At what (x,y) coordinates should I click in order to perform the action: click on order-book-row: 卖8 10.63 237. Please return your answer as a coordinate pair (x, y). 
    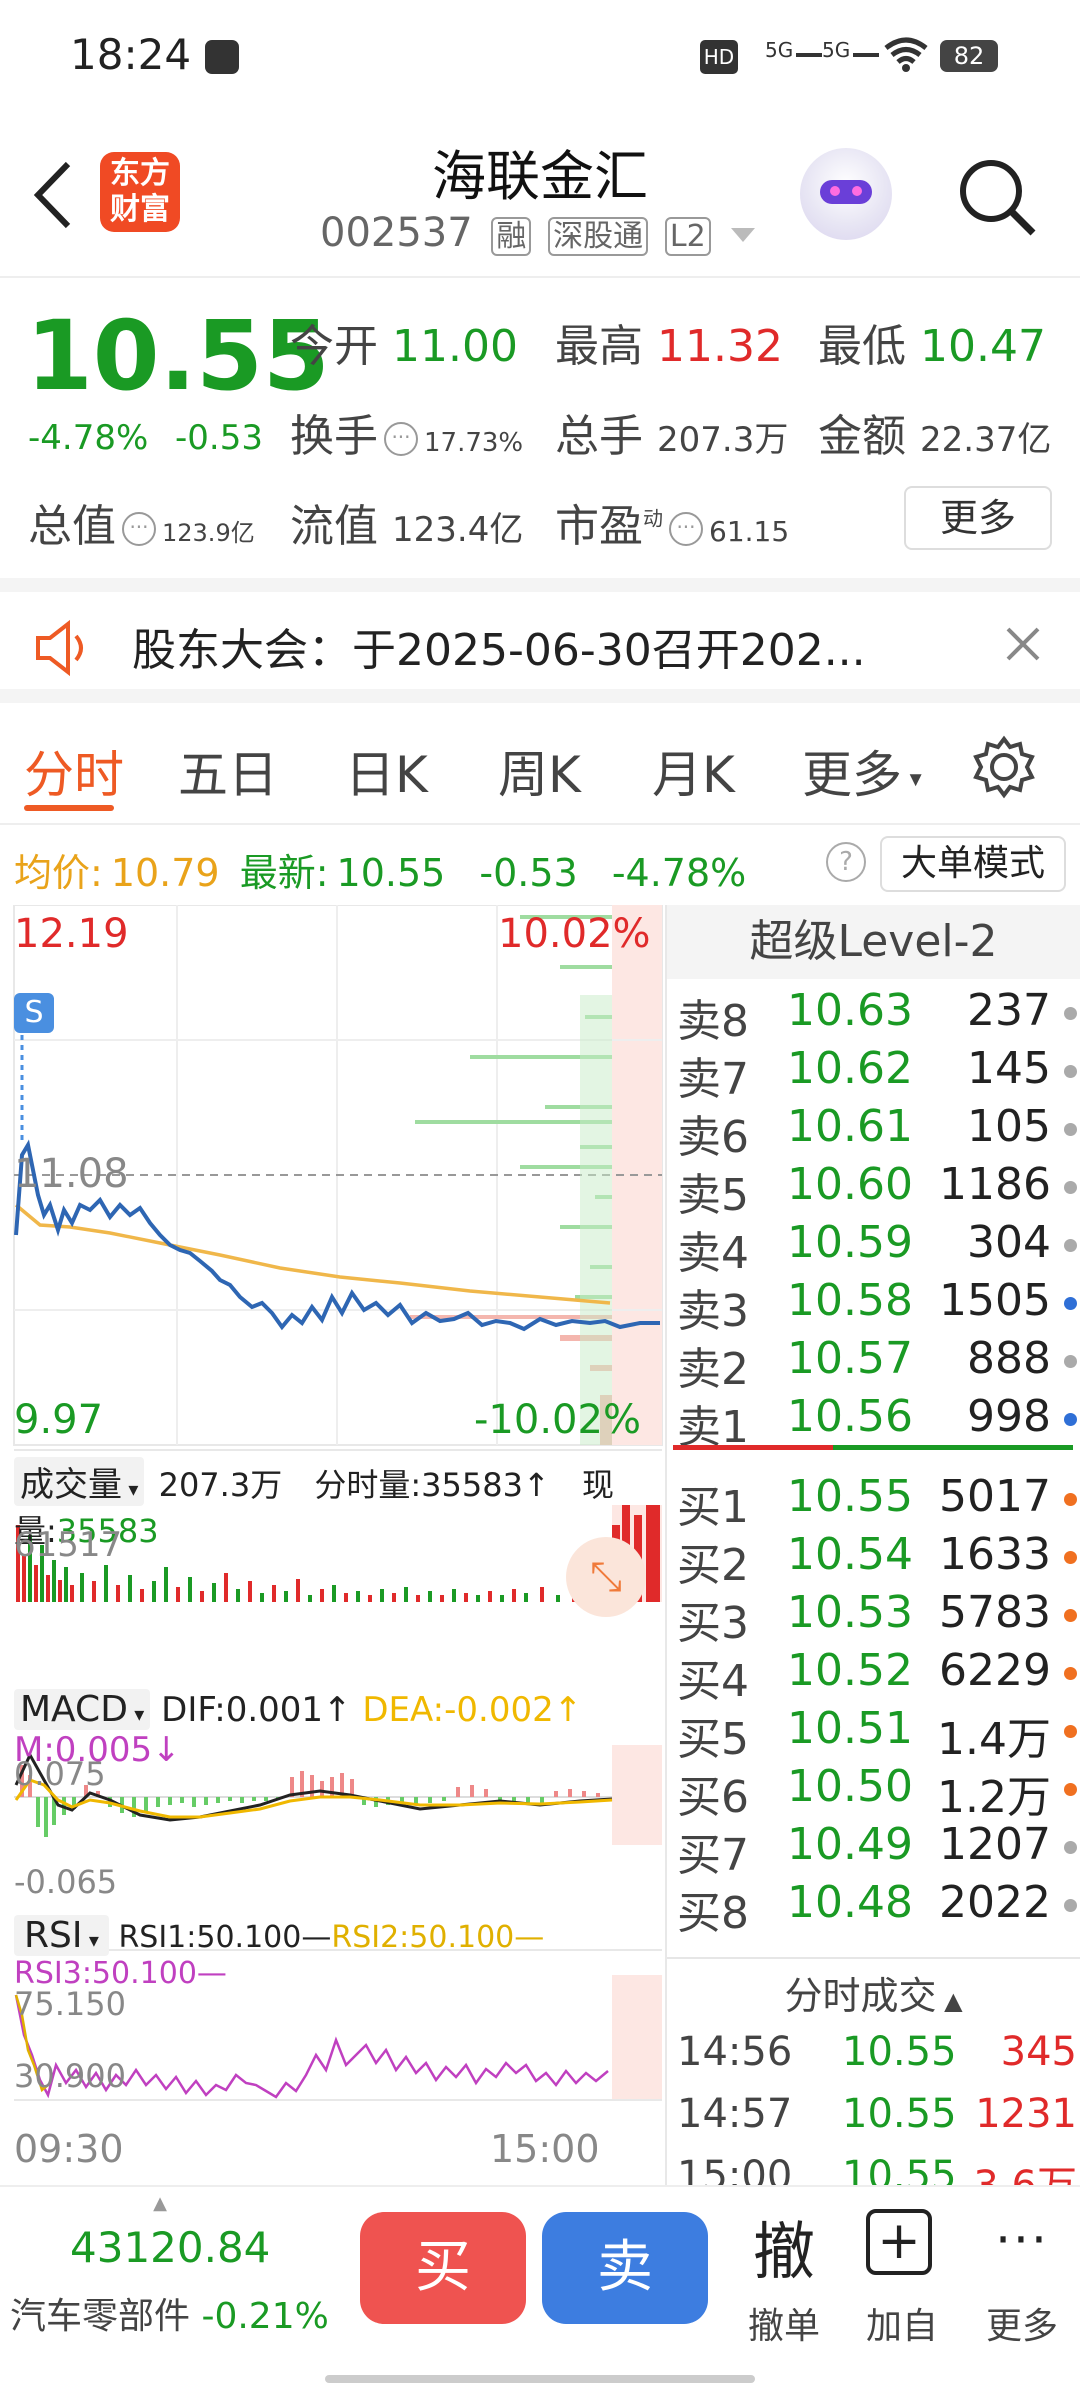
    Looking at the image, I should click on (877, 1016).